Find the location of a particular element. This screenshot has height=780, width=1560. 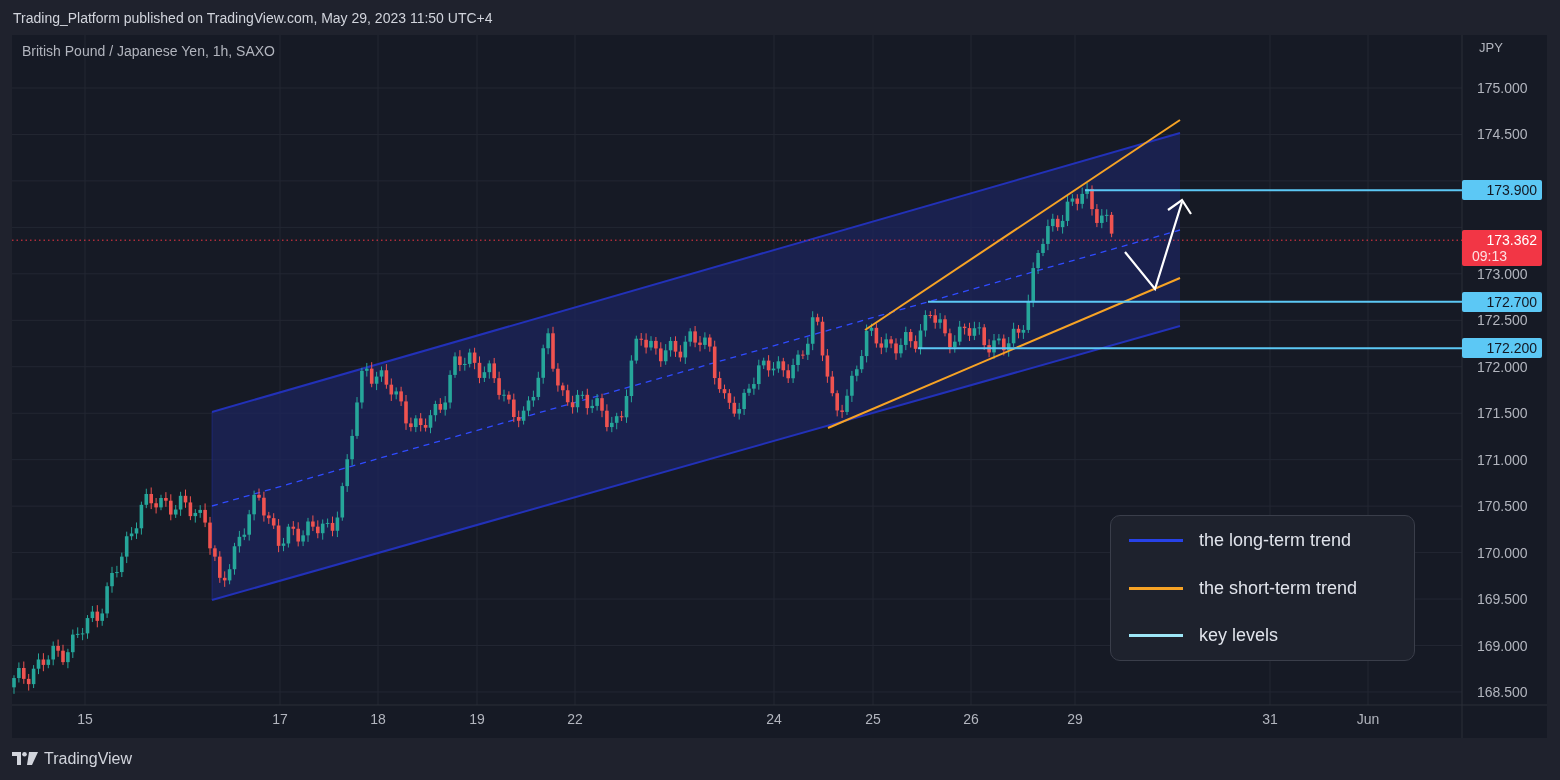

currency-label: JPY is located at coordinates (1491, 47).